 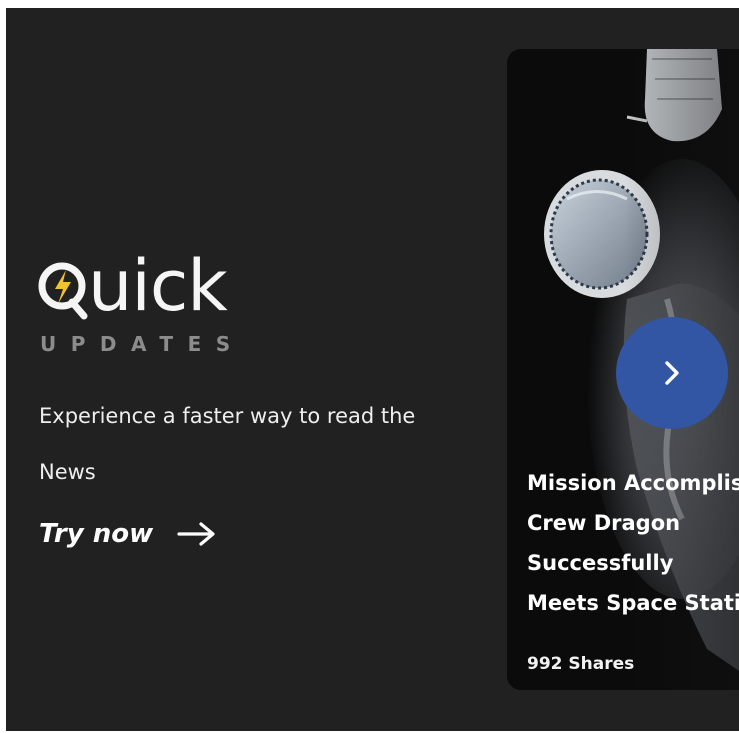 I want to click on logo-subtitle: UPDATES, so click(x=142, y=344).